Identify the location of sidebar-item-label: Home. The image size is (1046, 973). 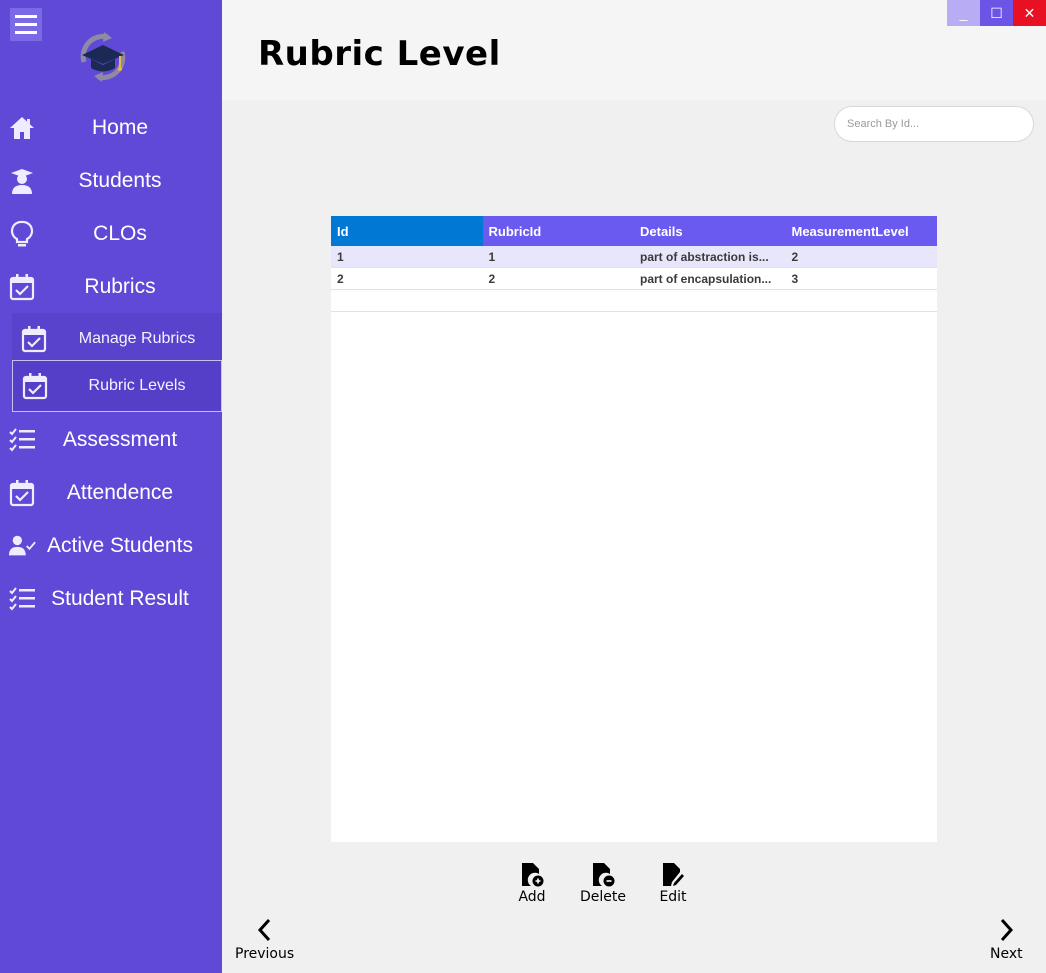
(120, 127).